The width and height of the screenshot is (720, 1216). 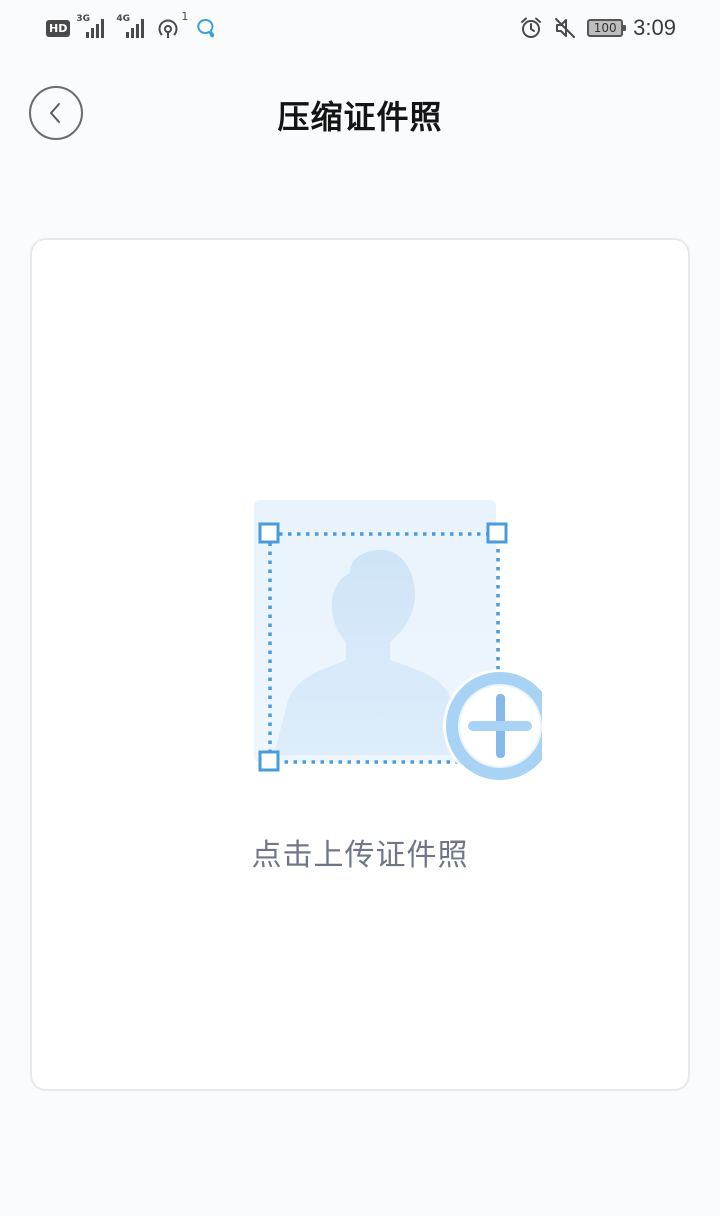 I want to click on upload-label: 点击上传证件照, so click(x=360, y=852).